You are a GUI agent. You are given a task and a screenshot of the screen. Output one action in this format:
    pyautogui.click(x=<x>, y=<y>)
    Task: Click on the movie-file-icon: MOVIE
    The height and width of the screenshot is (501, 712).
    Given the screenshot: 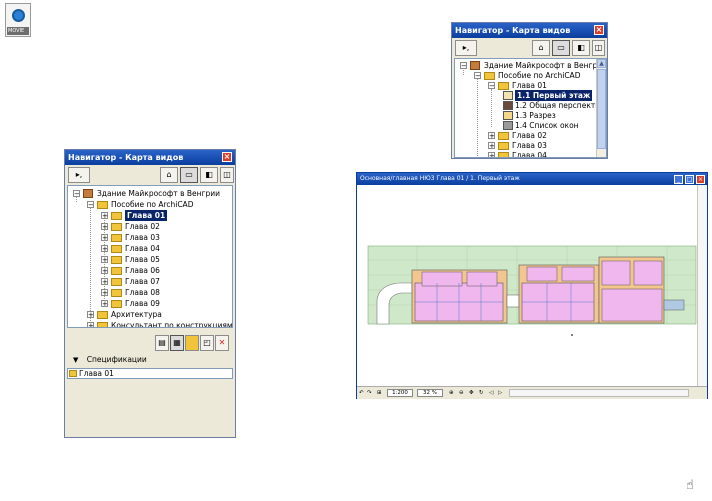 What is the action you would take?
    pyautogui.click(x=18, y=21)
    